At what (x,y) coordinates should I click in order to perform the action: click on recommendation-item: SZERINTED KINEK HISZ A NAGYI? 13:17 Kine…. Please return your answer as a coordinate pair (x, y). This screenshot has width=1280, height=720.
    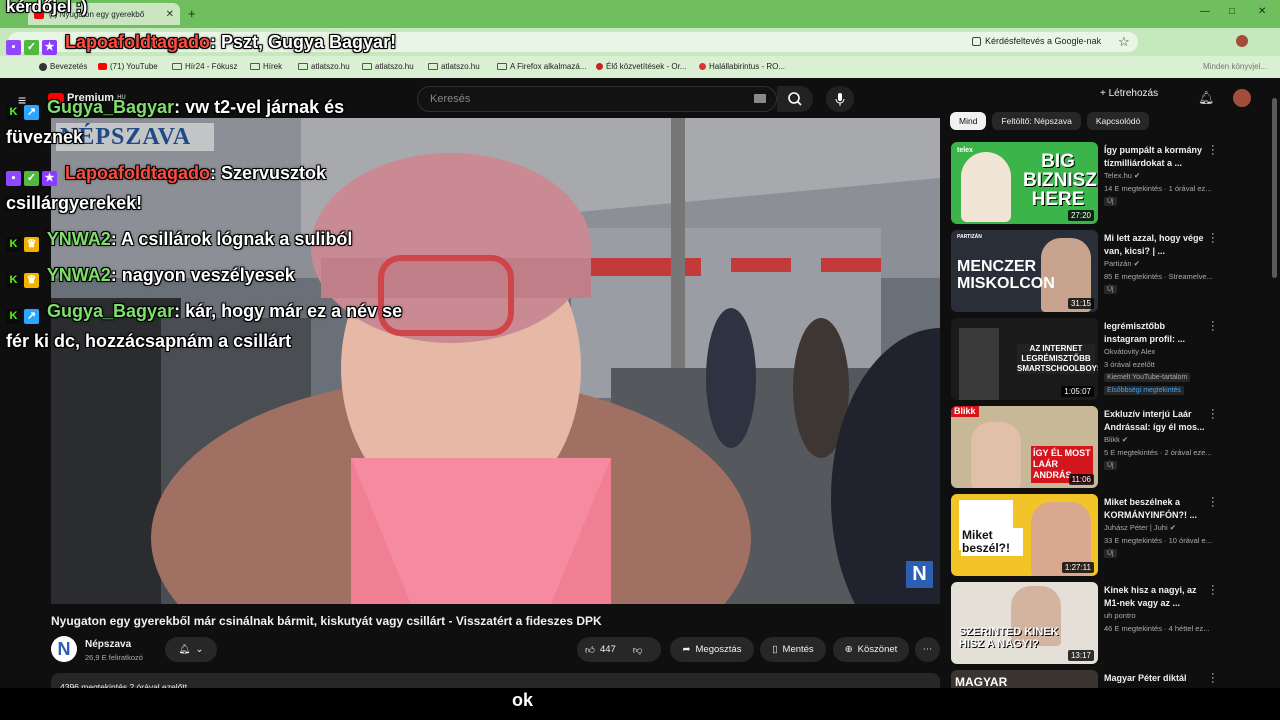
    Looking at the image, I should click on (1086, 623).